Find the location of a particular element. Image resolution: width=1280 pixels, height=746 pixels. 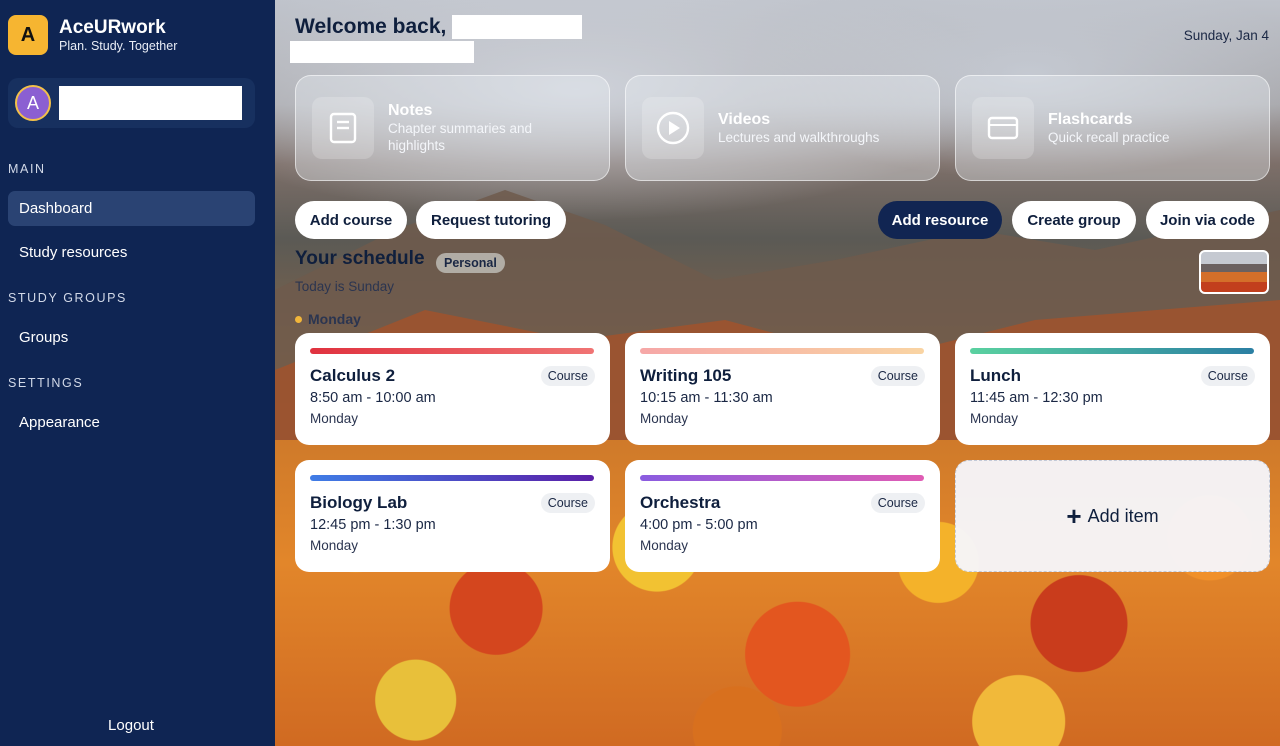

welcome-heading: Welcome back, is located at coordinates (439, 27).